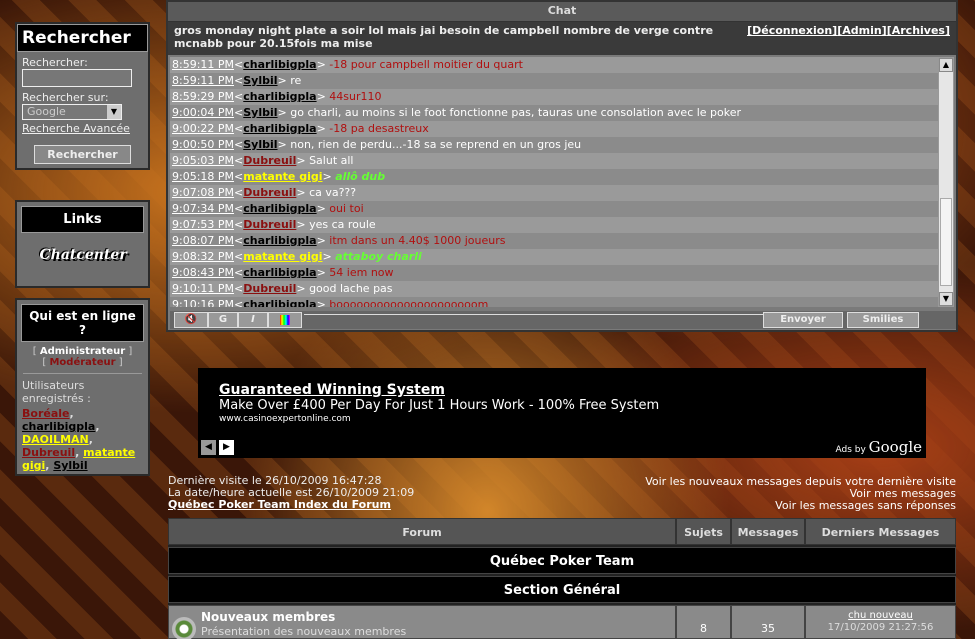  Describe the element at coordinates (562, 12) in the screenshot. I see `chat-header: Chat` at that location.